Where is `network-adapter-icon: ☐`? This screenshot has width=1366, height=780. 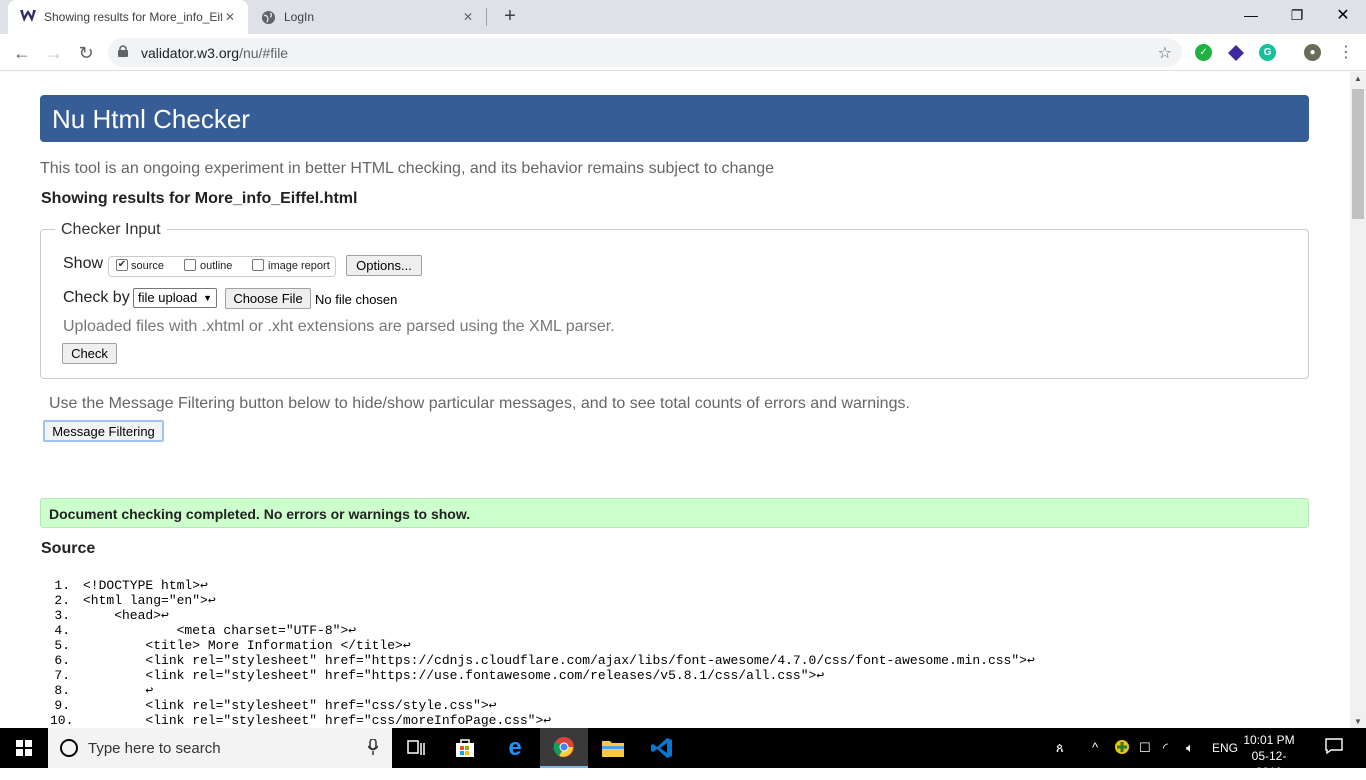
network-adapter-icon: ☐ is located at coordinates (1145, 748).